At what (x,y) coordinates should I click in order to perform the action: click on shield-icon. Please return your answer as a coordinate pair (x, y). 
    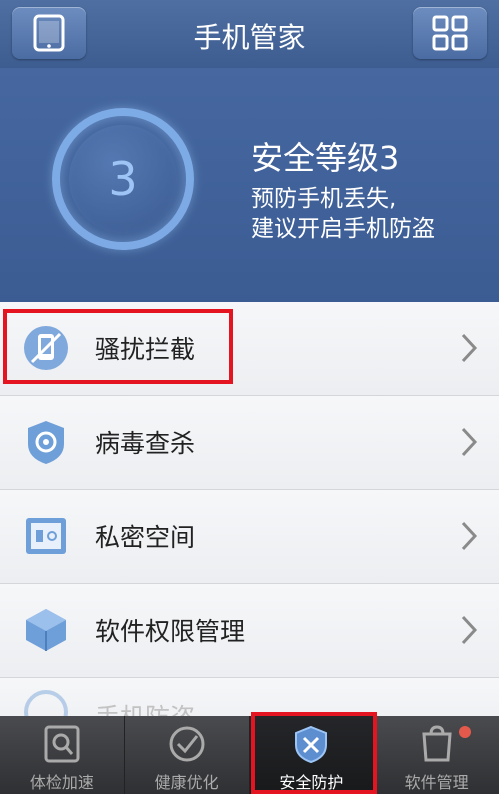
    Looking at the image, I should click on (311, 744).